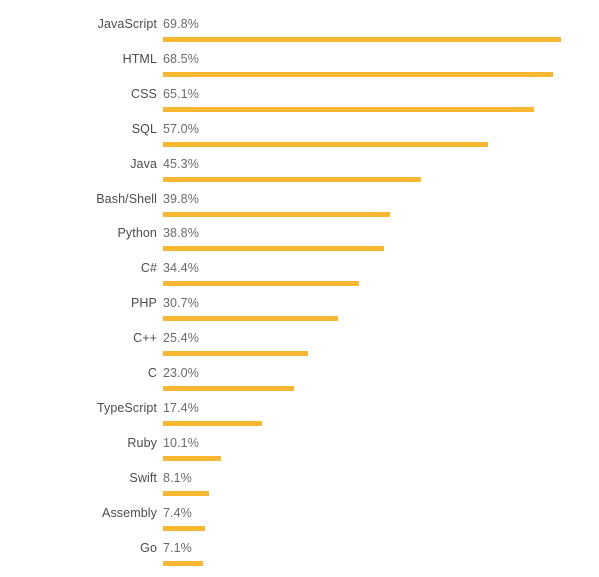 The image size is (599, 577). What do you see at coordinates (152, 373) in the screenshot?
I see `bar-category-label: C` at bounding box center [152, 373].